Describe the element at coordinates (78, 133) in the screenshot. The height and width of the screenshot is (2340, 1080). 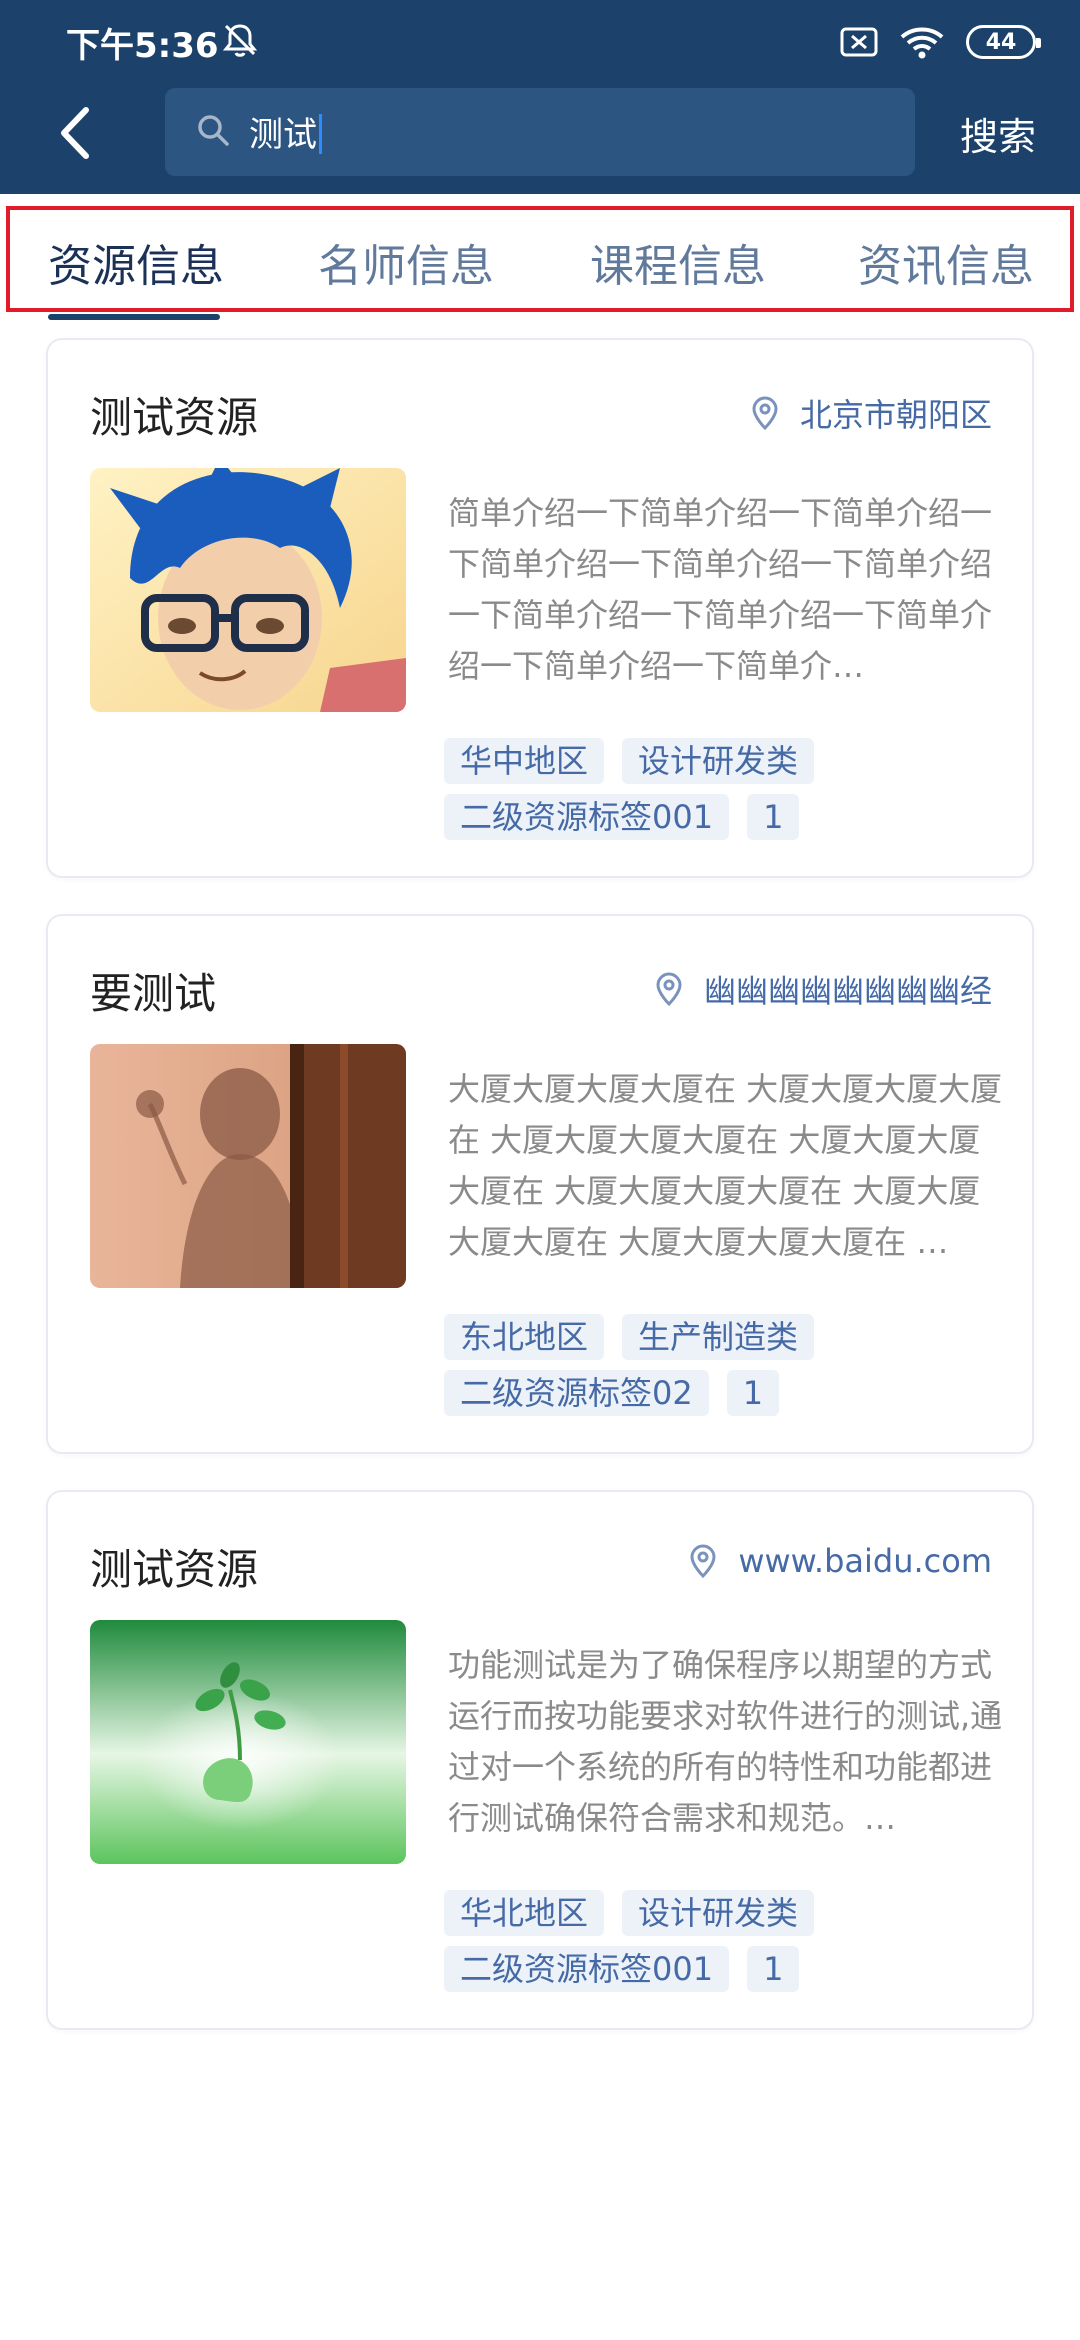
I see `back-arrow-icon` at that location.